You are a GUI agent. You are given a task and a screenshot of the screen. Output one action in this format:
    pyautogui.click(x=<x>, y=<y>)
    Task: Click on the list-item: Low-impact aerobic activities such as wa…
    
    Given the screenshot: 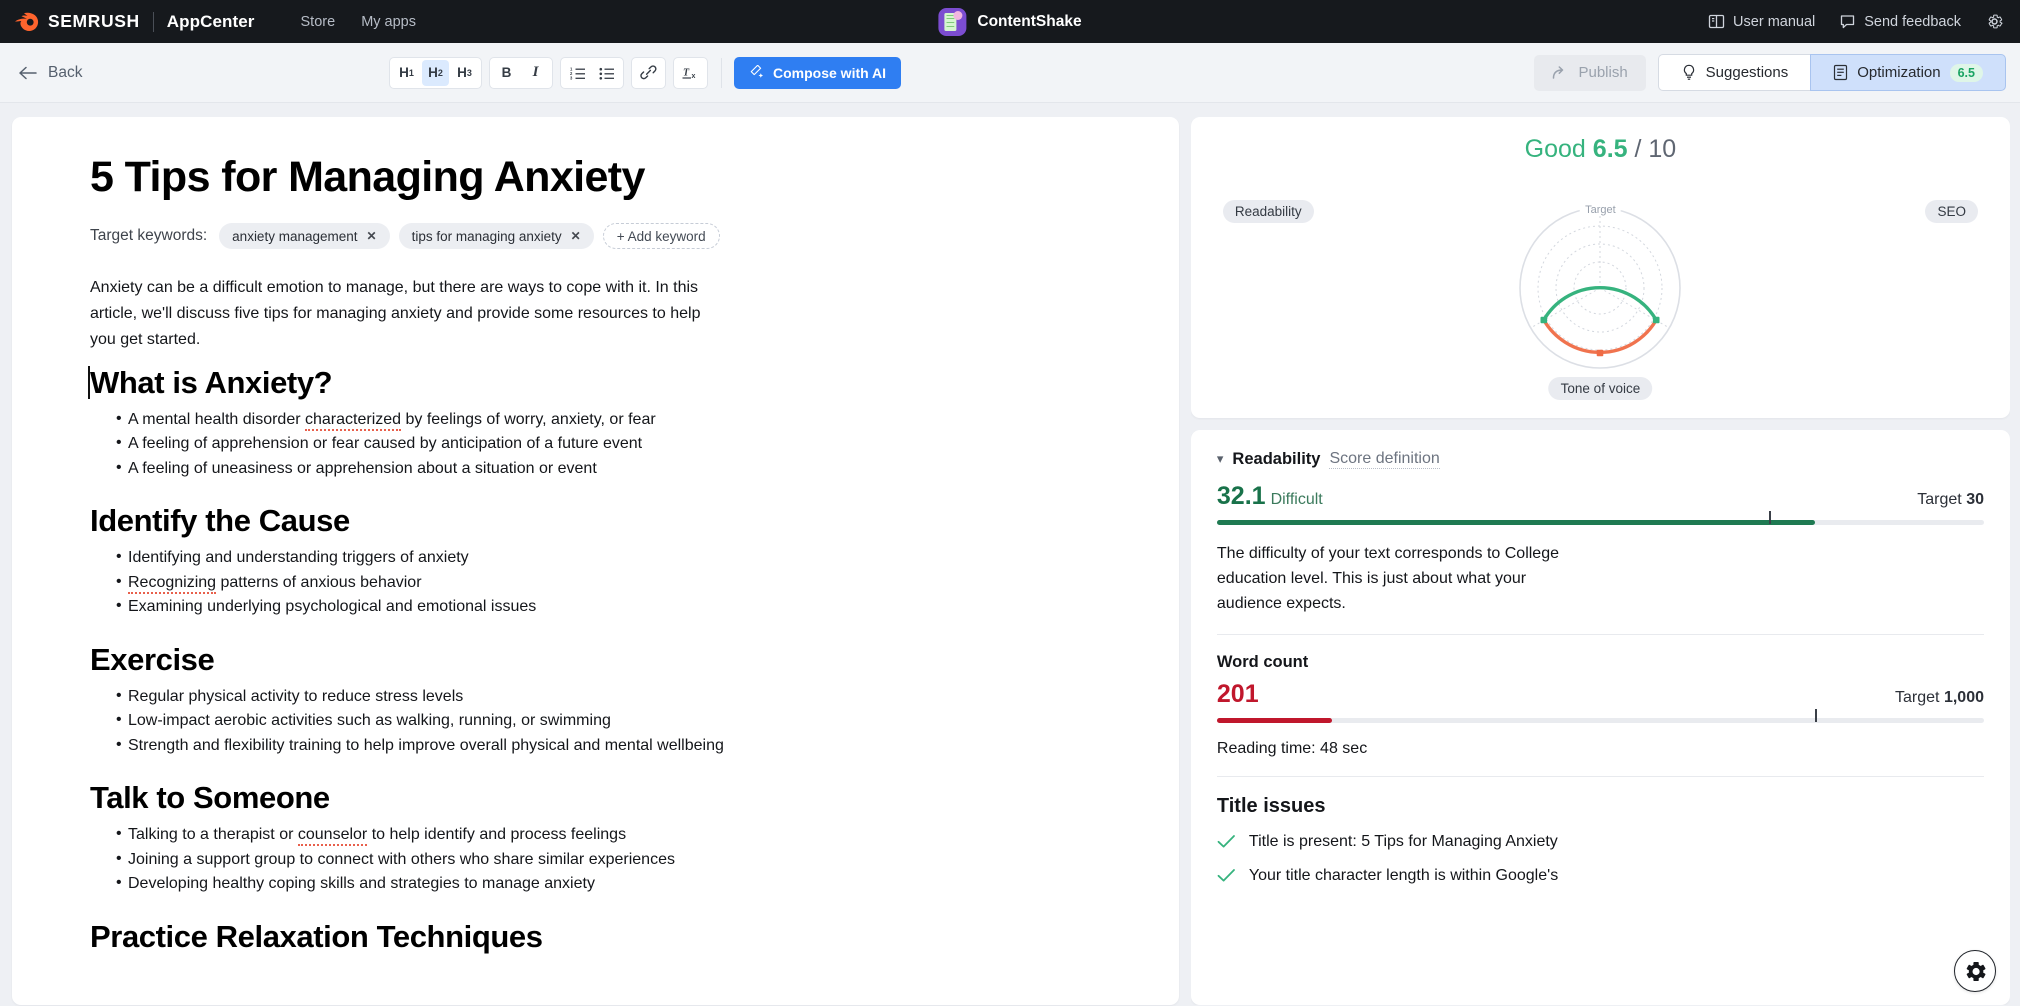 What is the action you would take?
    pyautogui.click(x=595, y=722)
    